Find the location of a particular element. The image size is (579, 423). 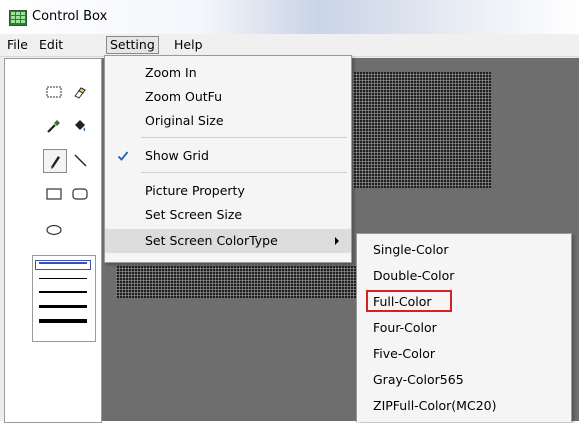

colortype-label: Gray-Color565 is located at coordinates (418, 379).